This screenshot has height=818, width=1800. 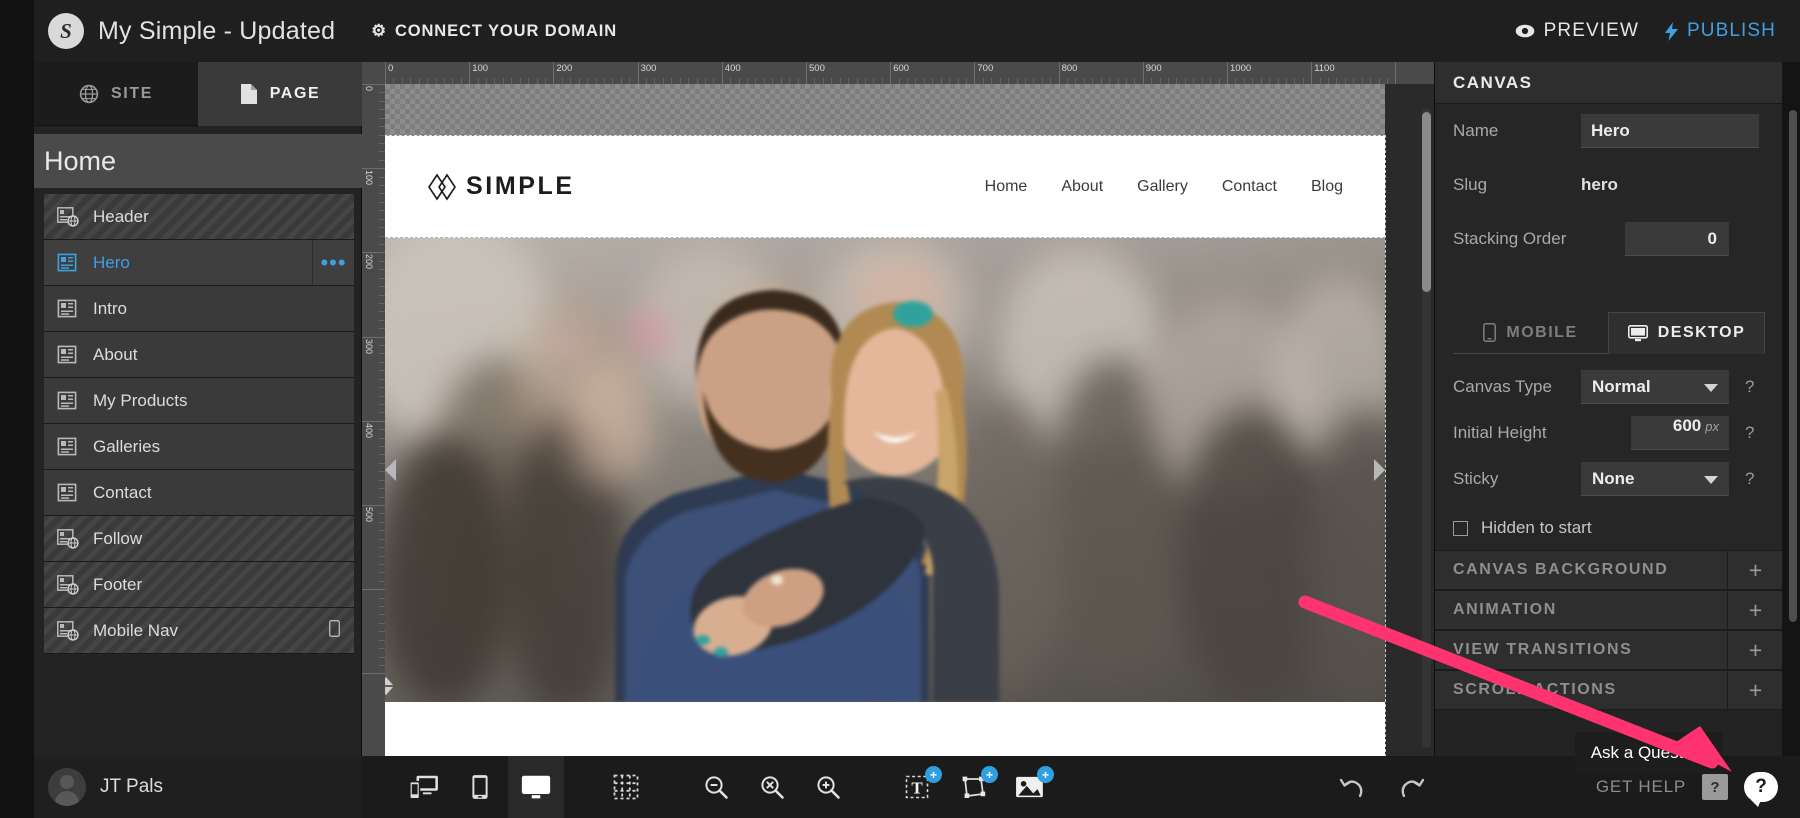 What do you see at coordinates (390, 470) in the screenshot?
I see `canvas-collapse-left-arrow` at bounding box center [390, 470].